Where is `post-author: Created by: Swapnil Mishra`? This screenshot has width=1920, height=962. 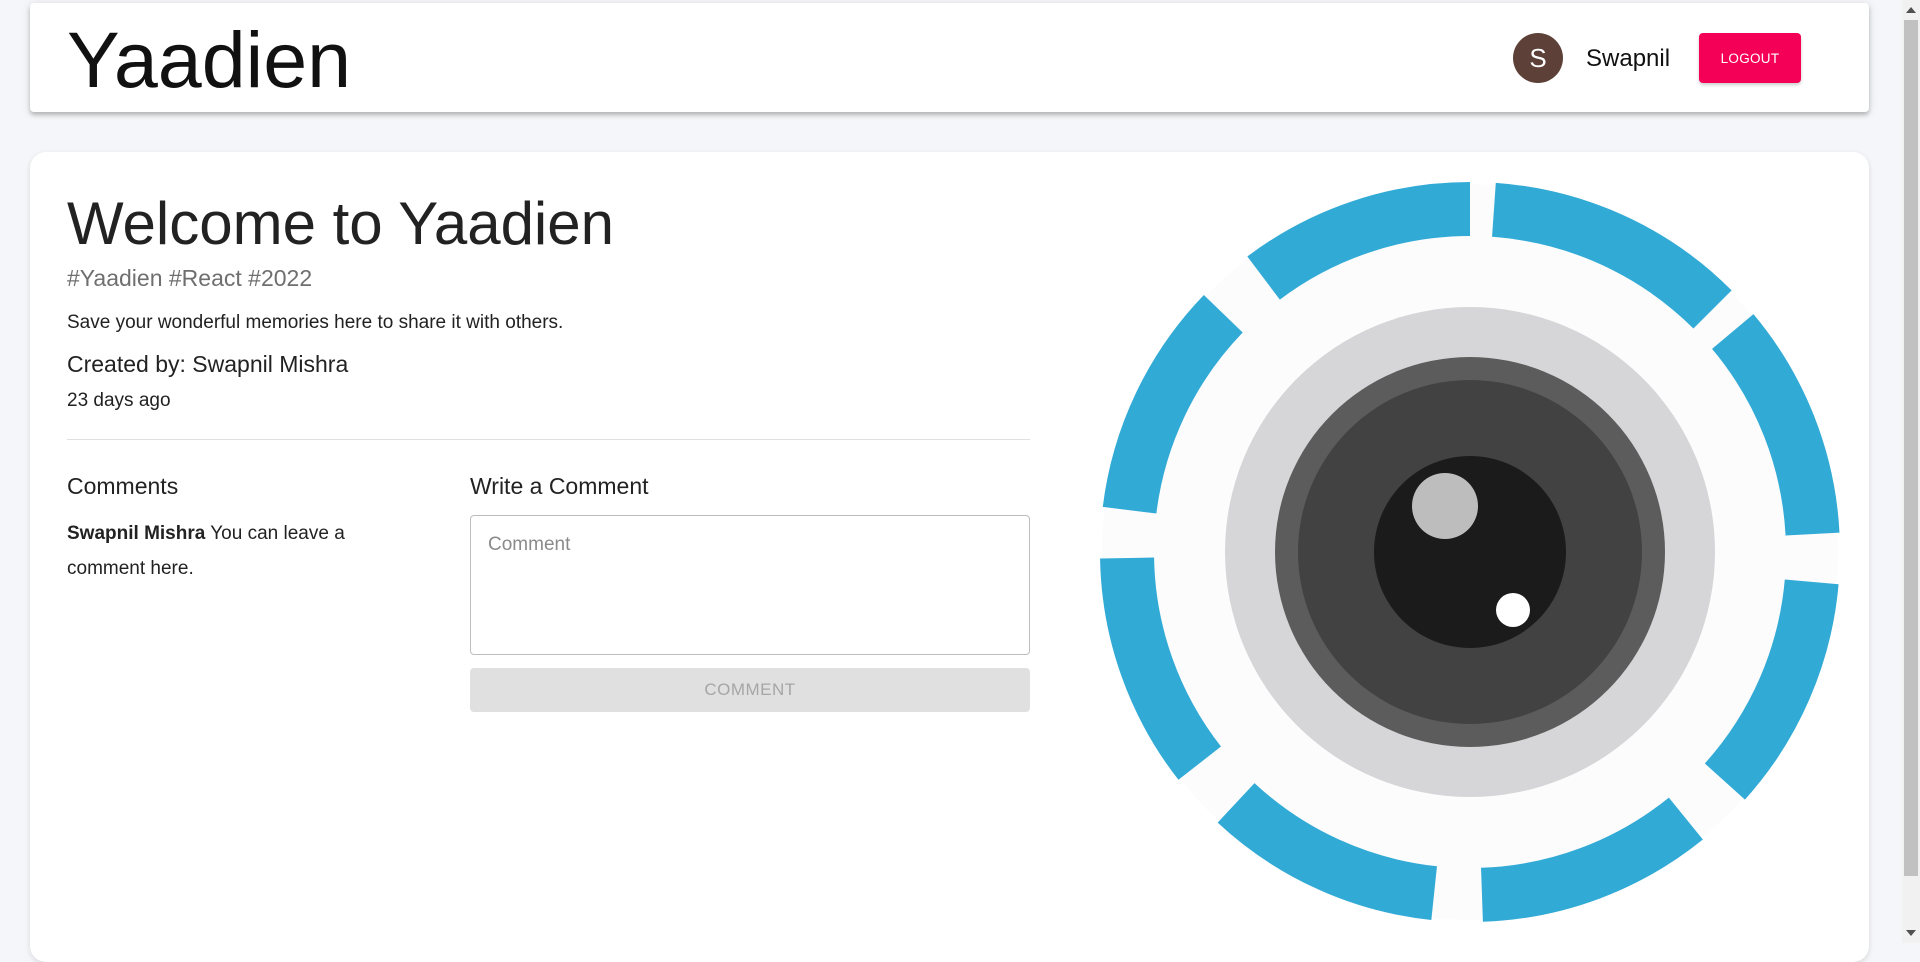
post-author: Created by: Swapnil Mishra is located at coordinates (208, 364).